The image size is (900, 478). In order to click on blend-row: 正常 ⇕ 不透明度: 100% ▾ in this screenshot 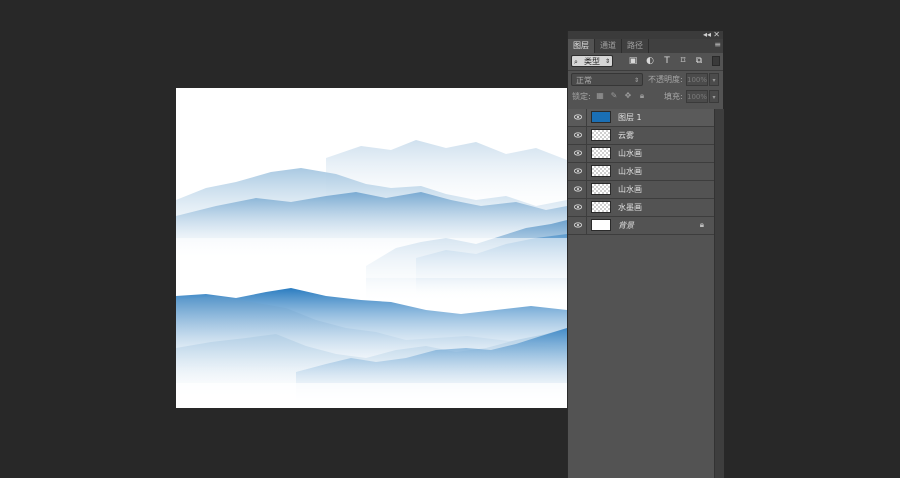, I will do `click(645, 79)`.